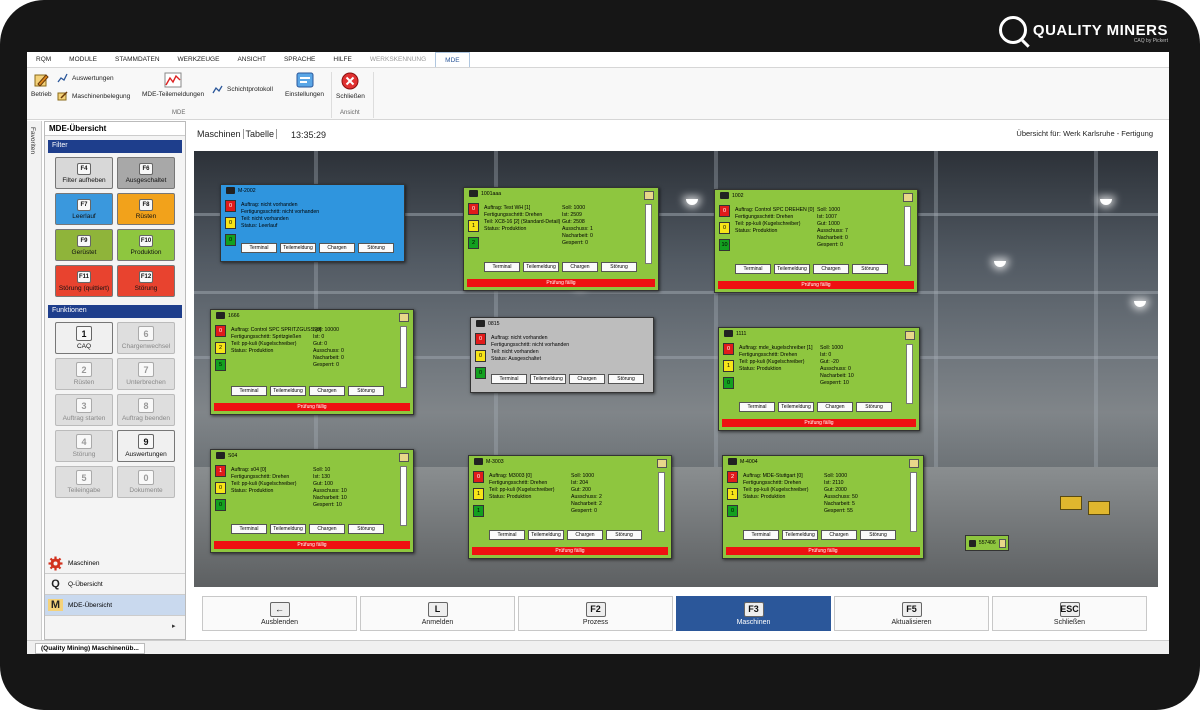  I want to click on function-3-button: 3 Auftrag starten, so click(84, 410).